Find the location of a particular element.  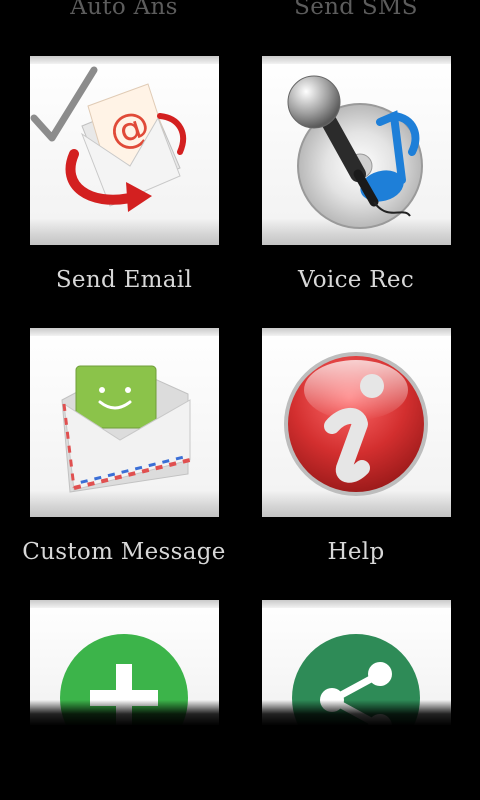

microphone-music-icon is located at coordinates (355, 152).